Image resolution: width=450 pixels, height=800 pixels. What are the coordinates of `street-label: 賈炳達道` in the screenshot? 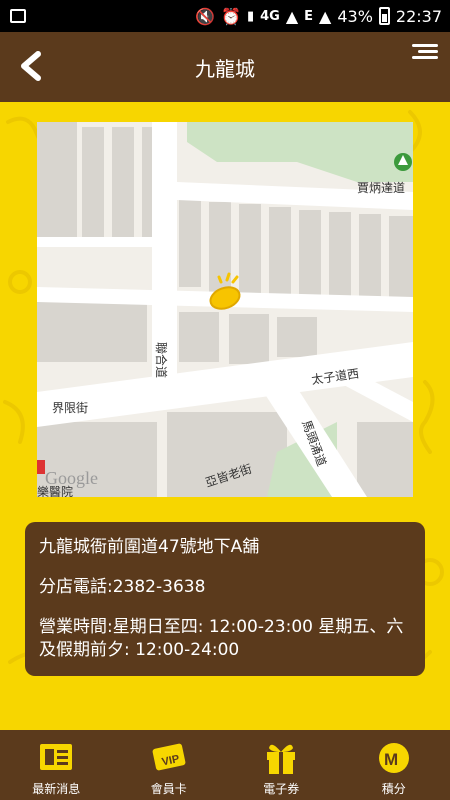 It's located at (381, 188).